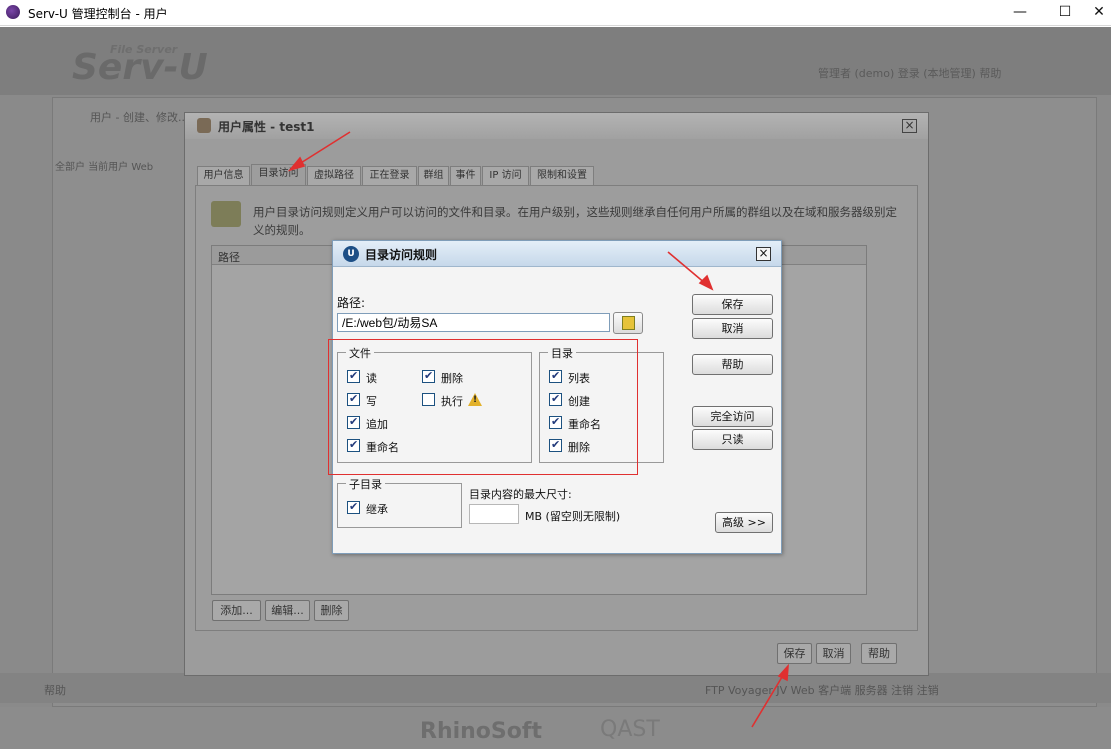 The image size is (1111, 749). Describe the element at coordinates (377, 509) in the screenshot. I see `subdir-inherit-label: 继承` at that location.